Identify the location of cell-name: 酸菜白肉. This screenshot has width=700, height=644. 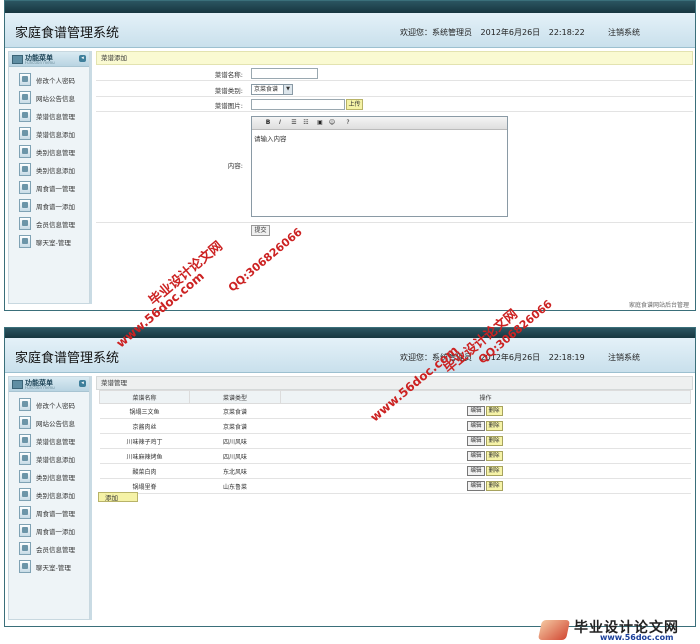
(144, 471).